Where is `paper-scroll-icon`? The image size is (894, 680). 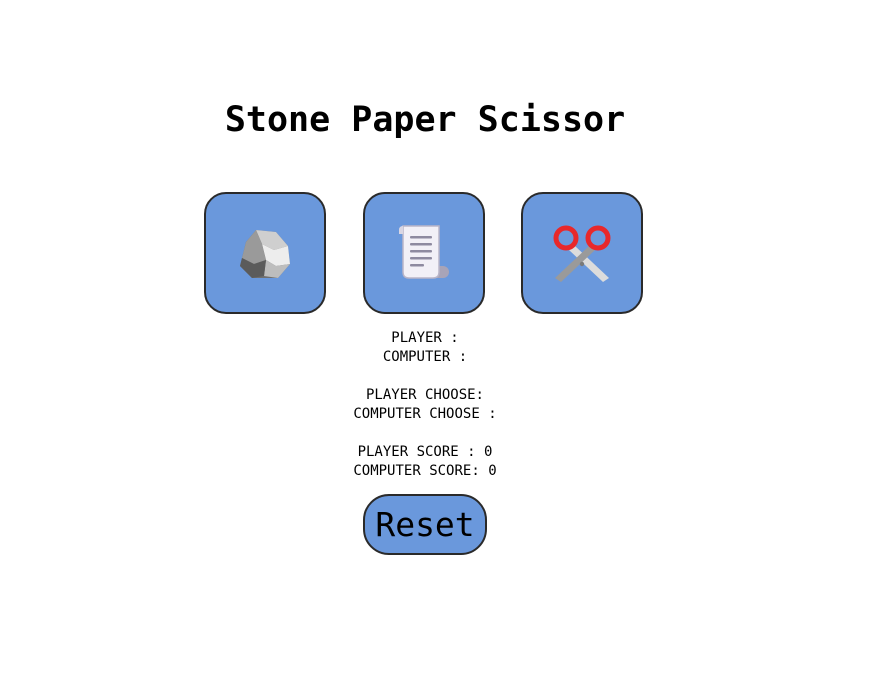
paper-scroll-icon is located at coordinates (424, 252).